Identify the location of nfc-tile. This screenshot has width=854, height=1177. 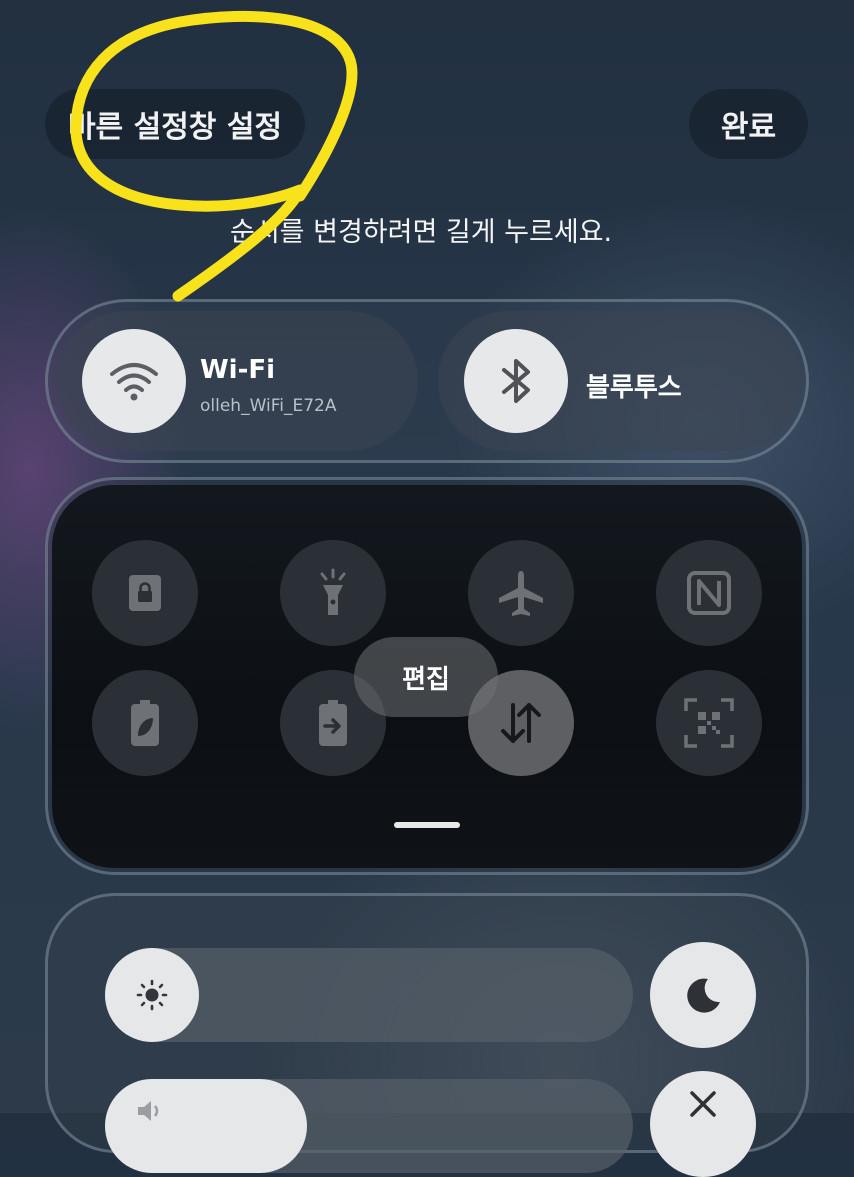
(709, 593).